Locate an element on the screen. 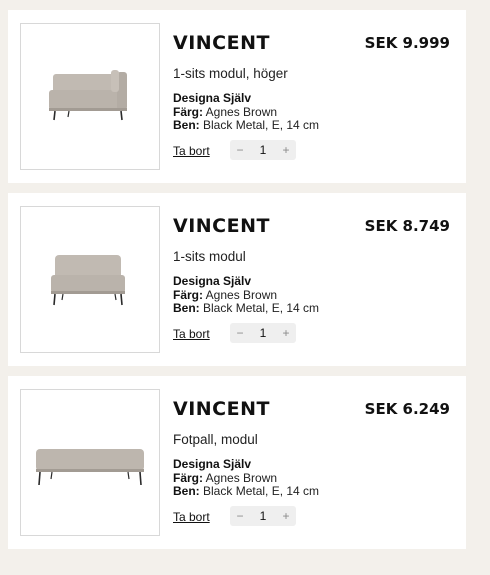 The width and height of the screenshot is (490, 575). sofa-right-module-image is located at coordinates (88, 94).